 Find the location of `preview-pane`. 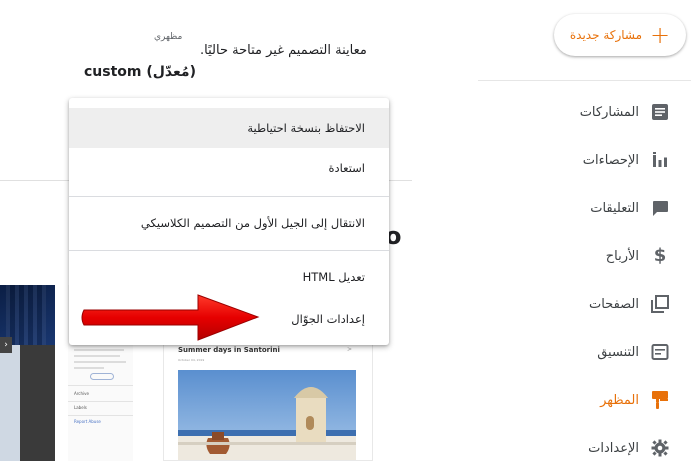

preview-pane is located at coordinates (37, 403).